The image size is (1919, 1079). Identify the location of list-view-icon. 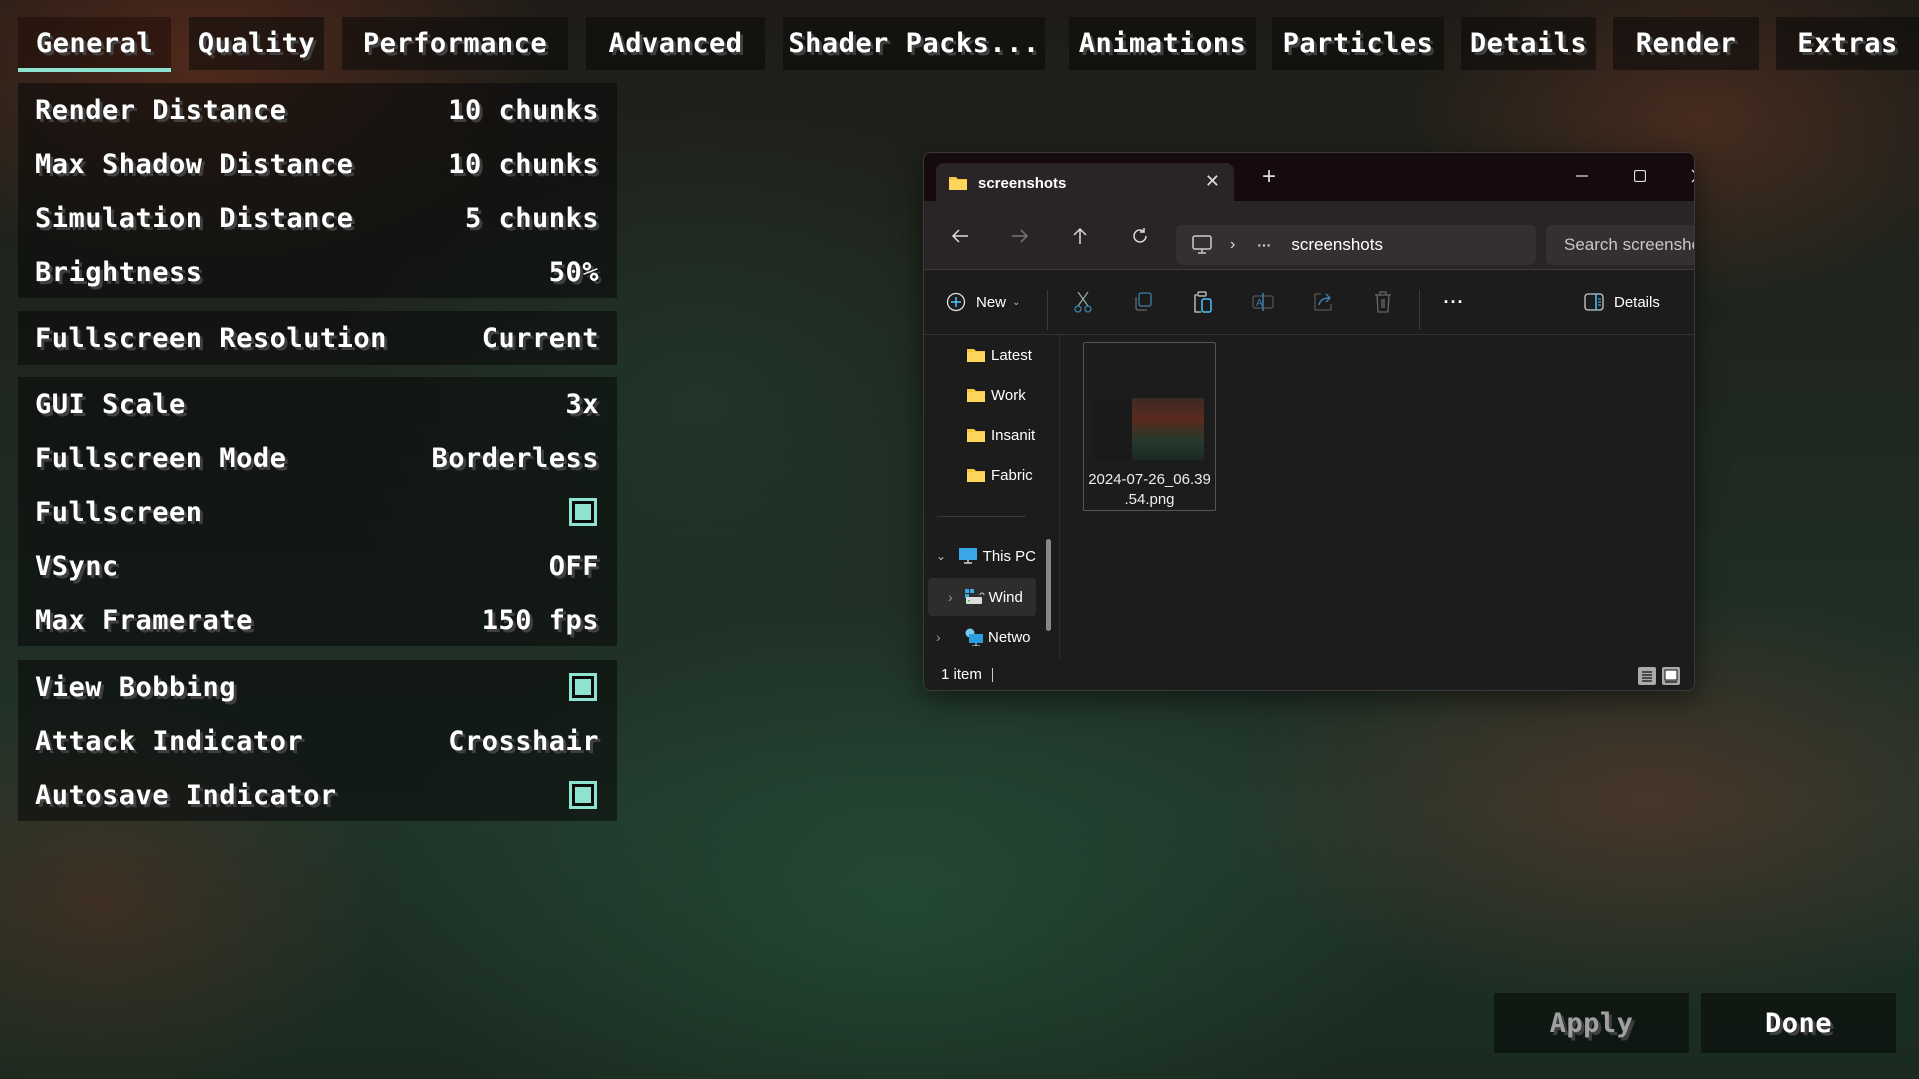
(1647, 676).